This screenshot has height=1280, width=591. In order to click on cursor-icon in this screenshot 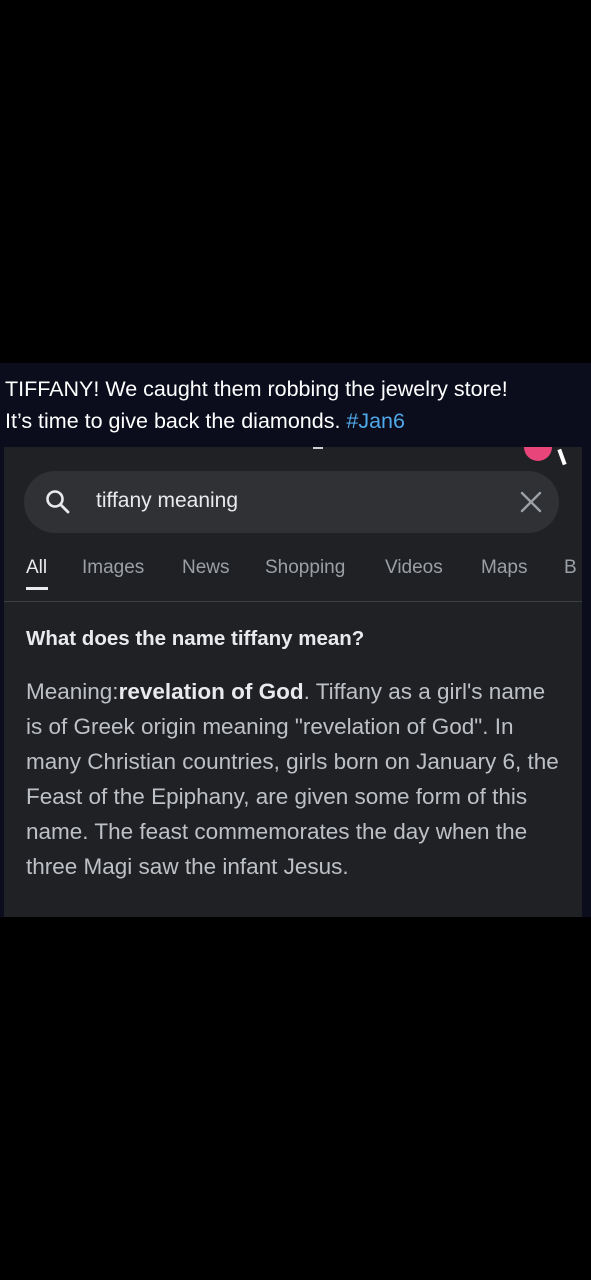, I will do `click(562, 457)`.